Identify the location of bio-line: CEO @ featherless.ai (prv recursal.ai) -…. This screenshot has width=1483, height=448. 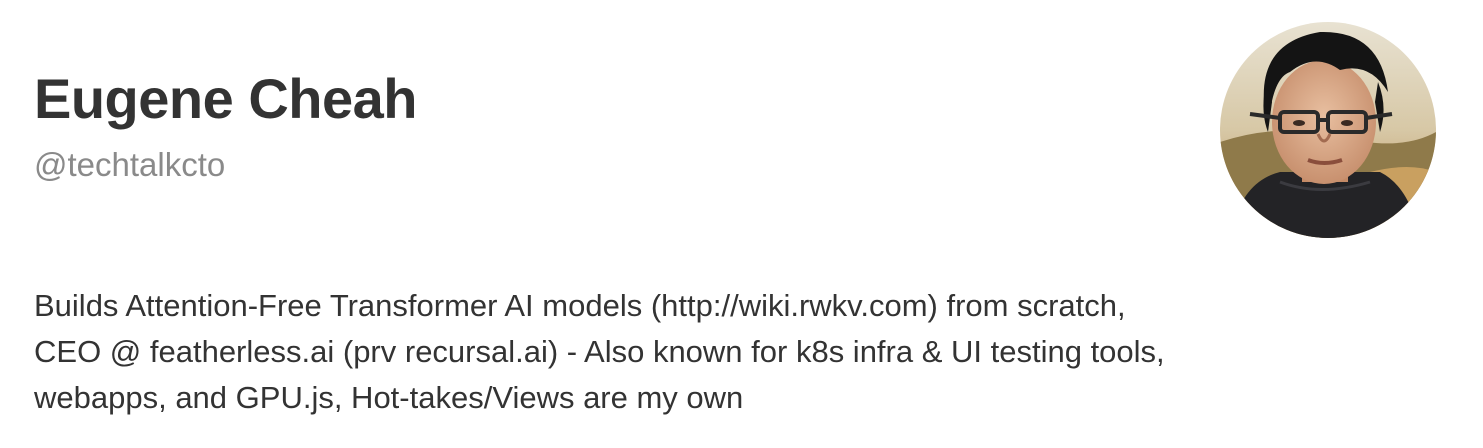
(599, 351).